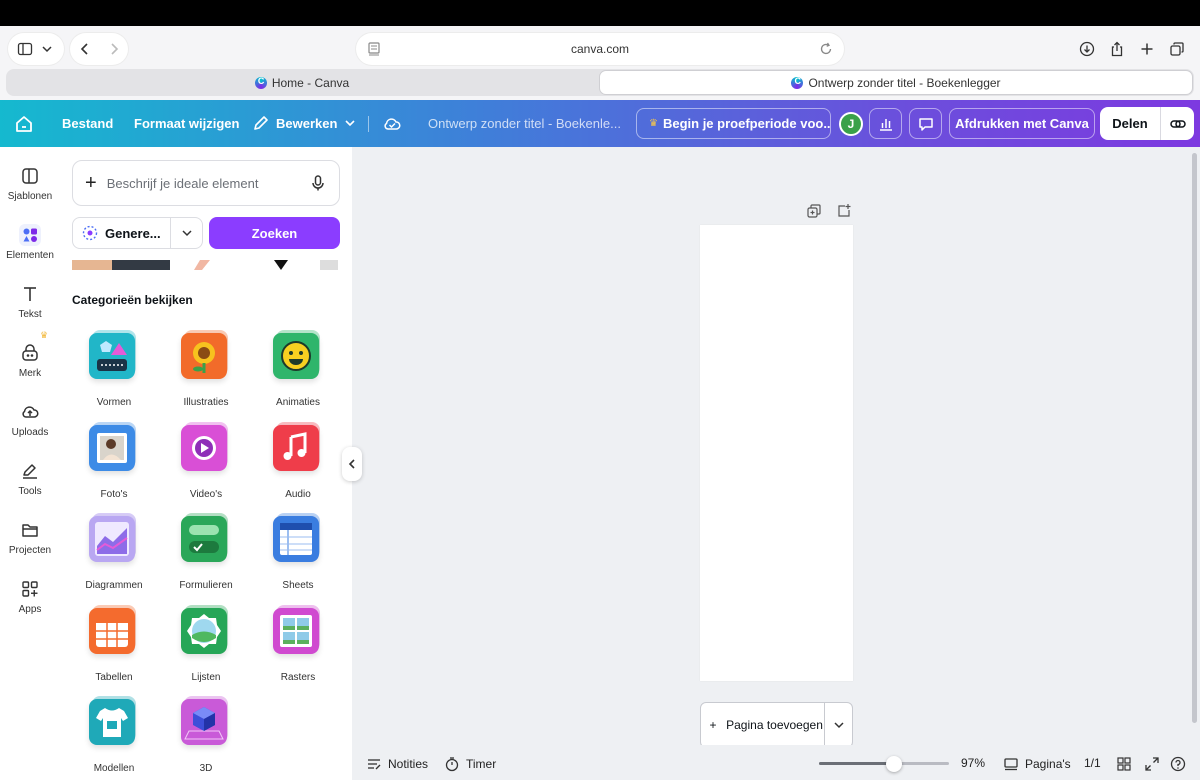 The height and width of the screenshot is (780, 1200). Describe the element at coordinates (114, 461) in the screenshot. I see `category-photos: Foto's` at that location.